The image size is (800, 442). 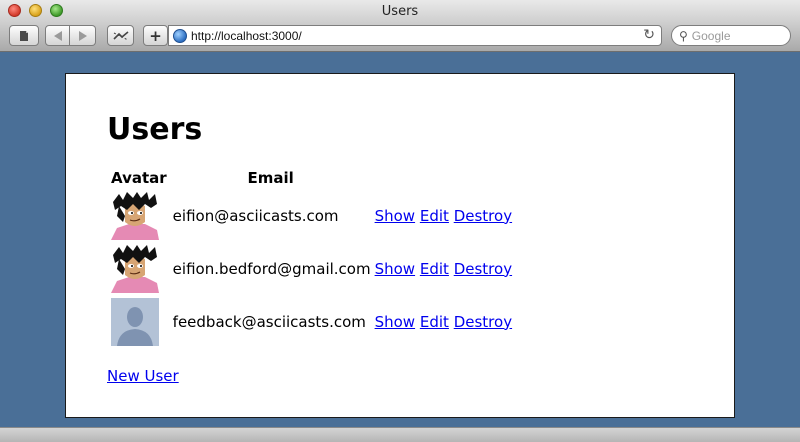 I want to click on title-bar: Users, so click(x=400, y=11).